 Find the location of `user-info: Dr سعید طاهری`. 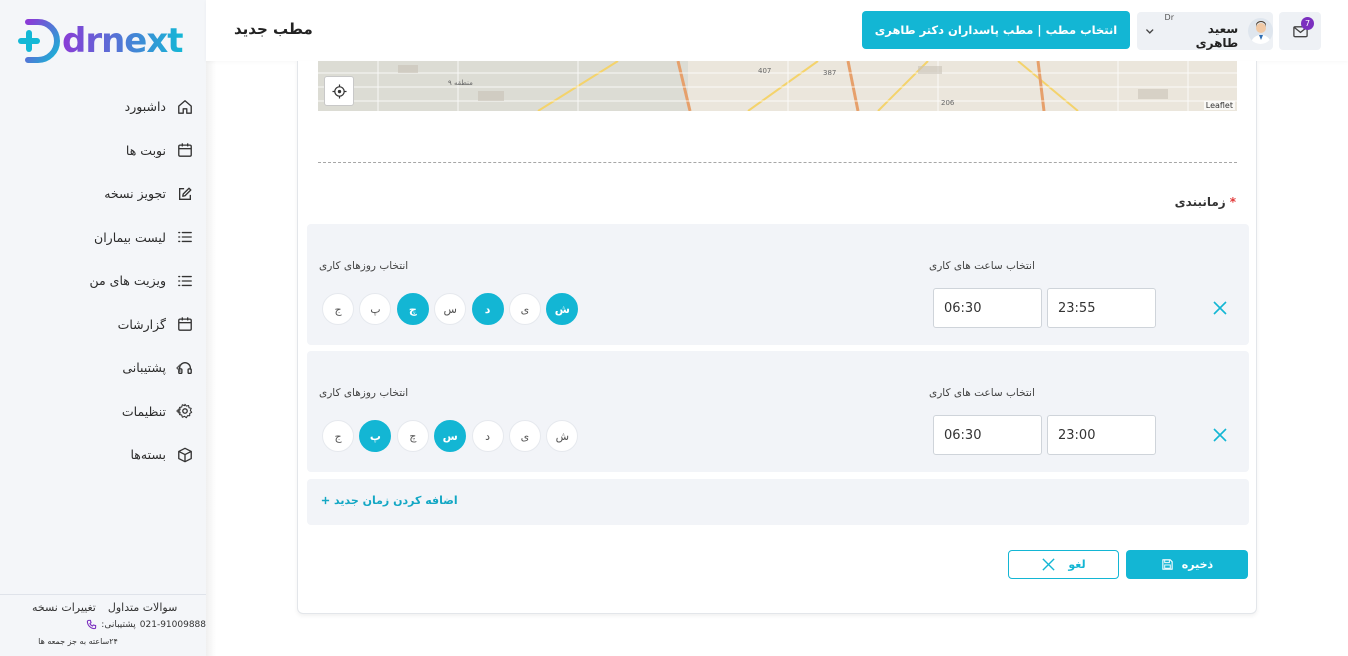

user-info: Dr سعید طاهری is located at coordinates (1202, 31).